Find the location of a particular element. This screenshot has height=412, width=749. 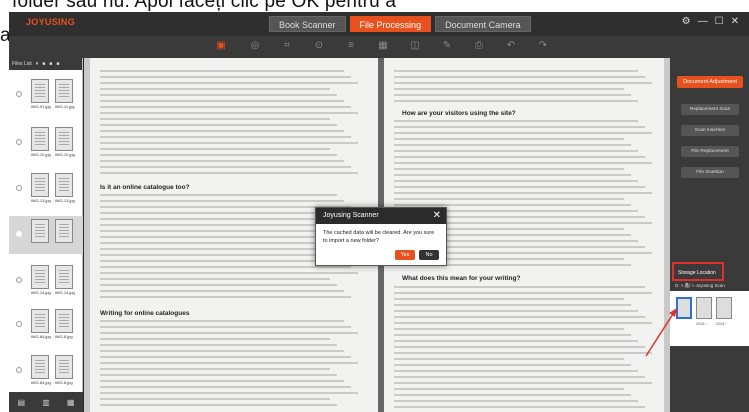

maximize-icon: ☐ is located at coordinates (719, 21).